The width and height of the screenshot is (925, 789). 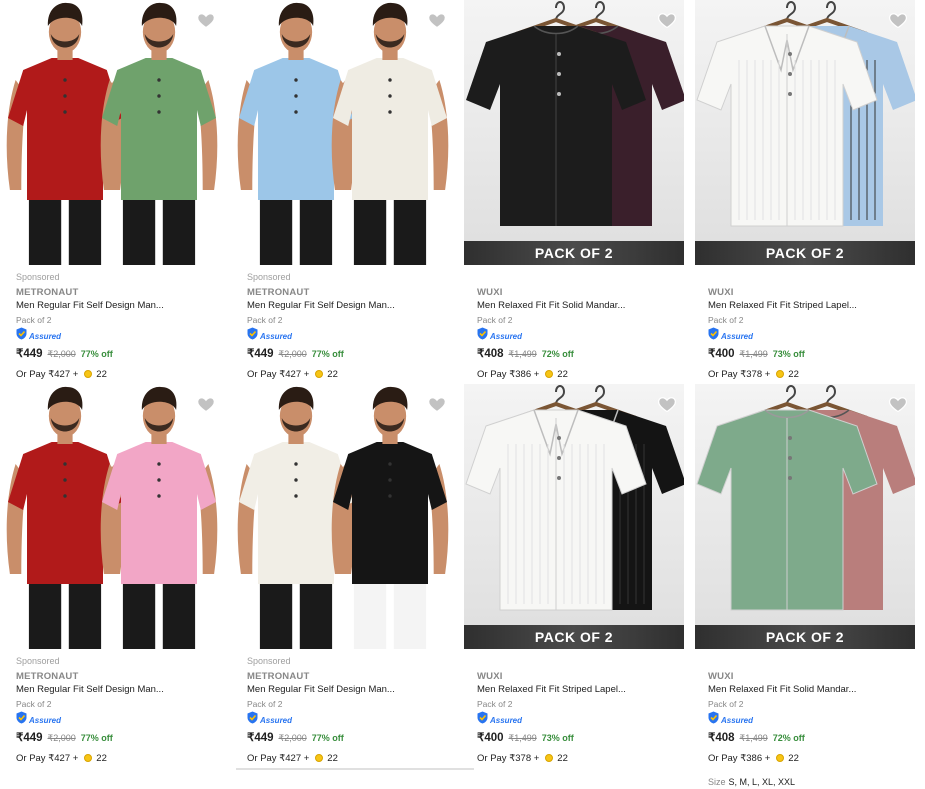 I want to click on supercoin-pay-row: Or Pay ₹386 + 22, so click(x=810, y=758).